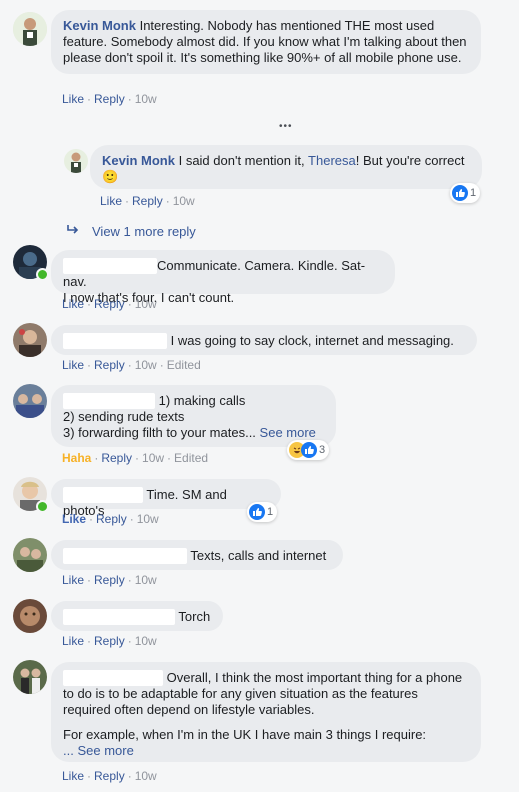 This screenshot has width=519, height=792. I want to click on view-more-replies-link: View 1 more reply, so click(144, 231).